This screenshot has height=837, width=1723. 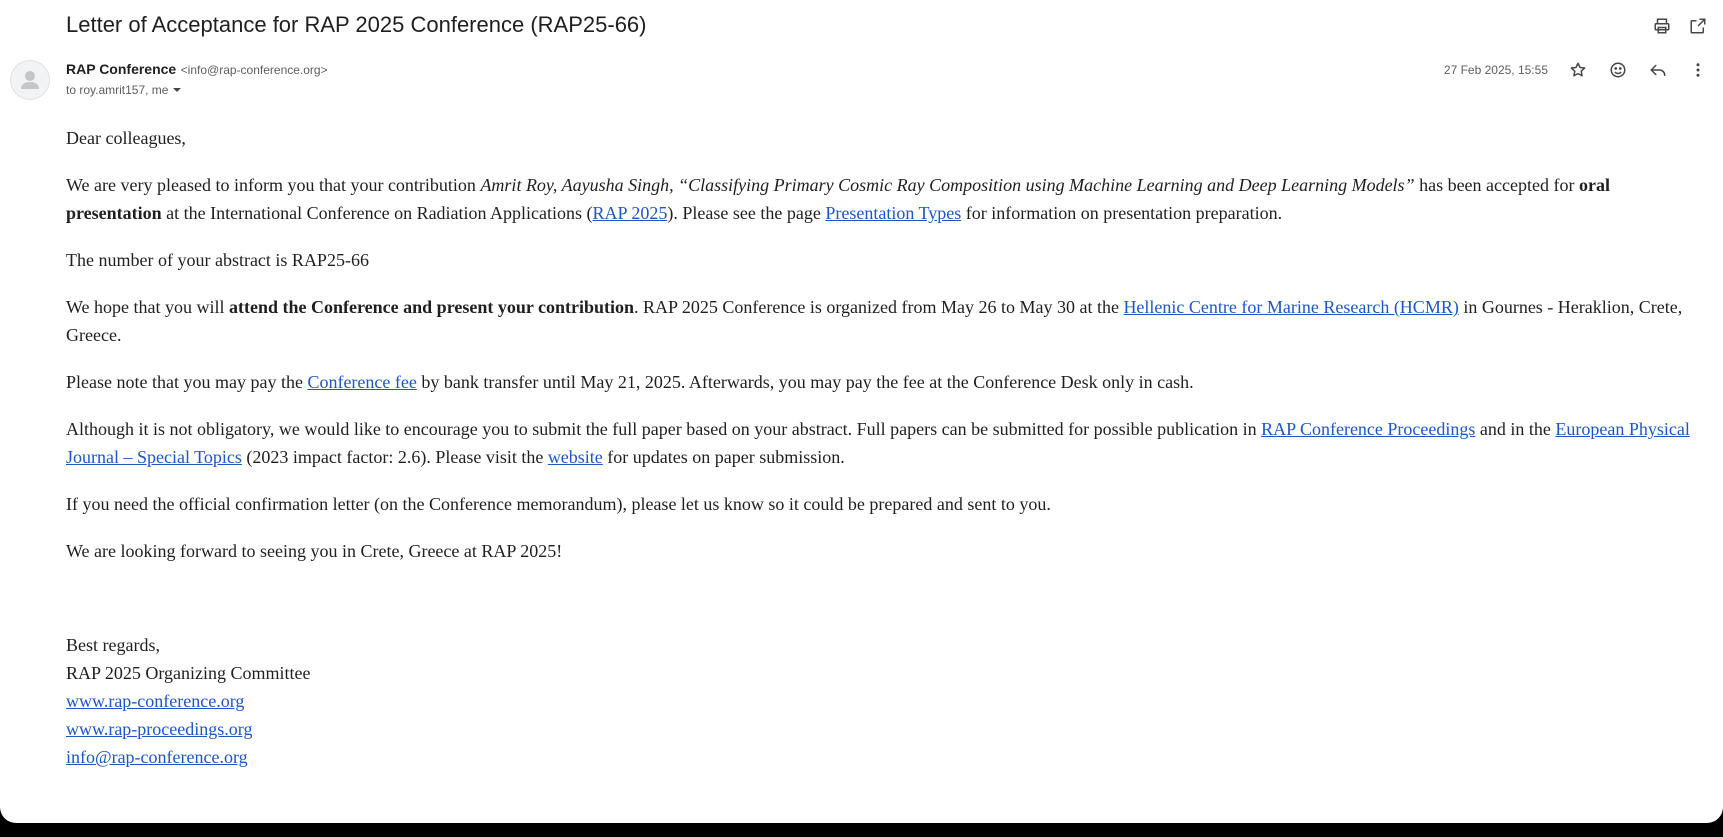 What do you see at coordinates (126, 138) in the screenshot?
I see `greeting: Dear colleagues,` at bounding box center [126, 138].